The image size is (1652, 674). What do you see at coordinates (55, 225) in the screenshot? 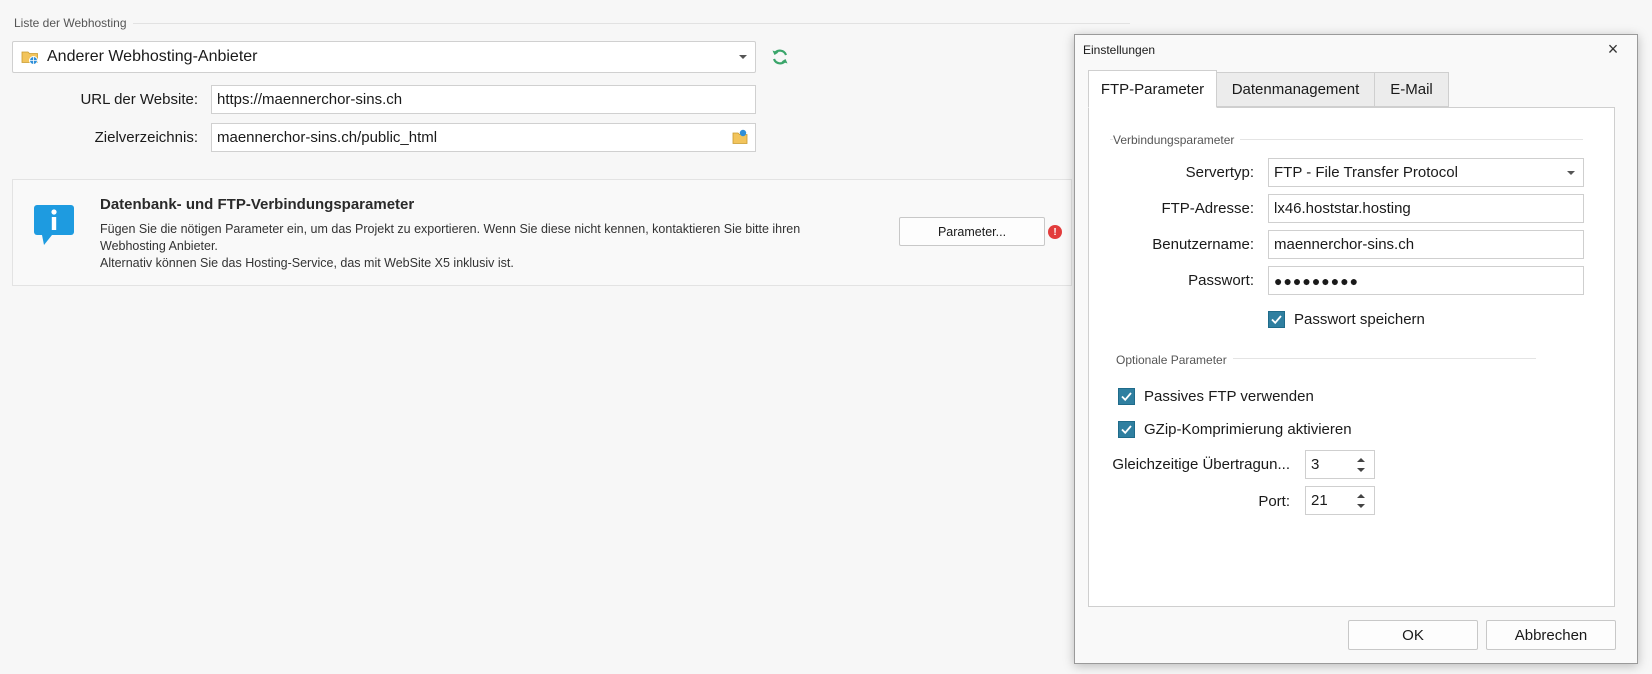
I see `info-icon` at bounding box center [55, 225].